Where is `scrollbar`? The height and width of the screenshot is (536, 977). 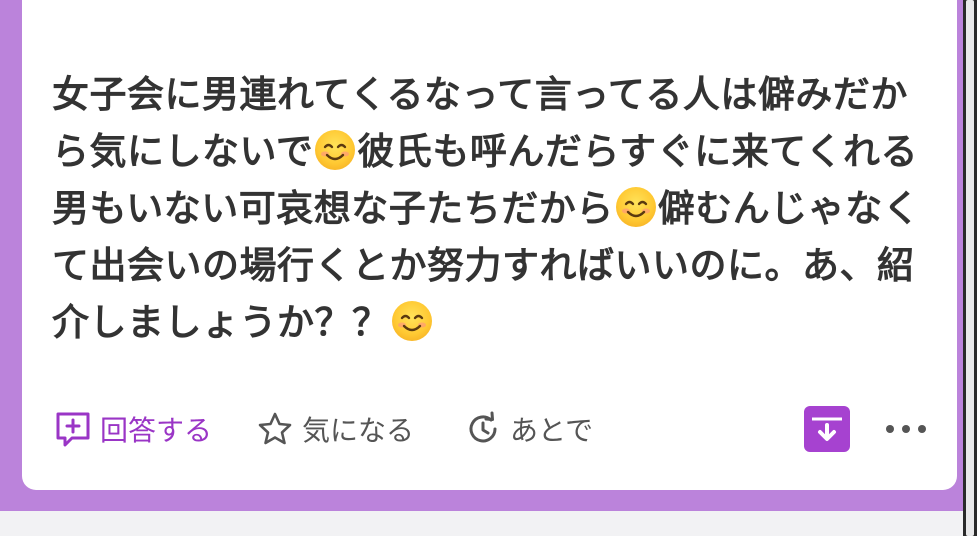 scrollbar is located at coordinates (970, 268).